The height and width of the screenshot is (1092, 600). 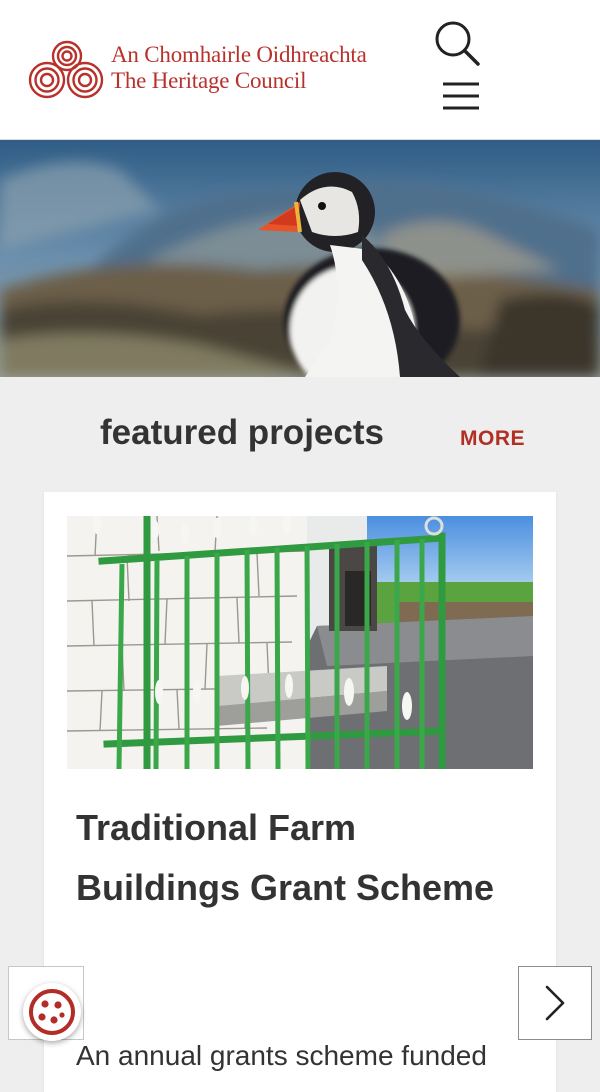 I want to click on logo-english-name: The Heritage Council, so click(x=209, y=80).